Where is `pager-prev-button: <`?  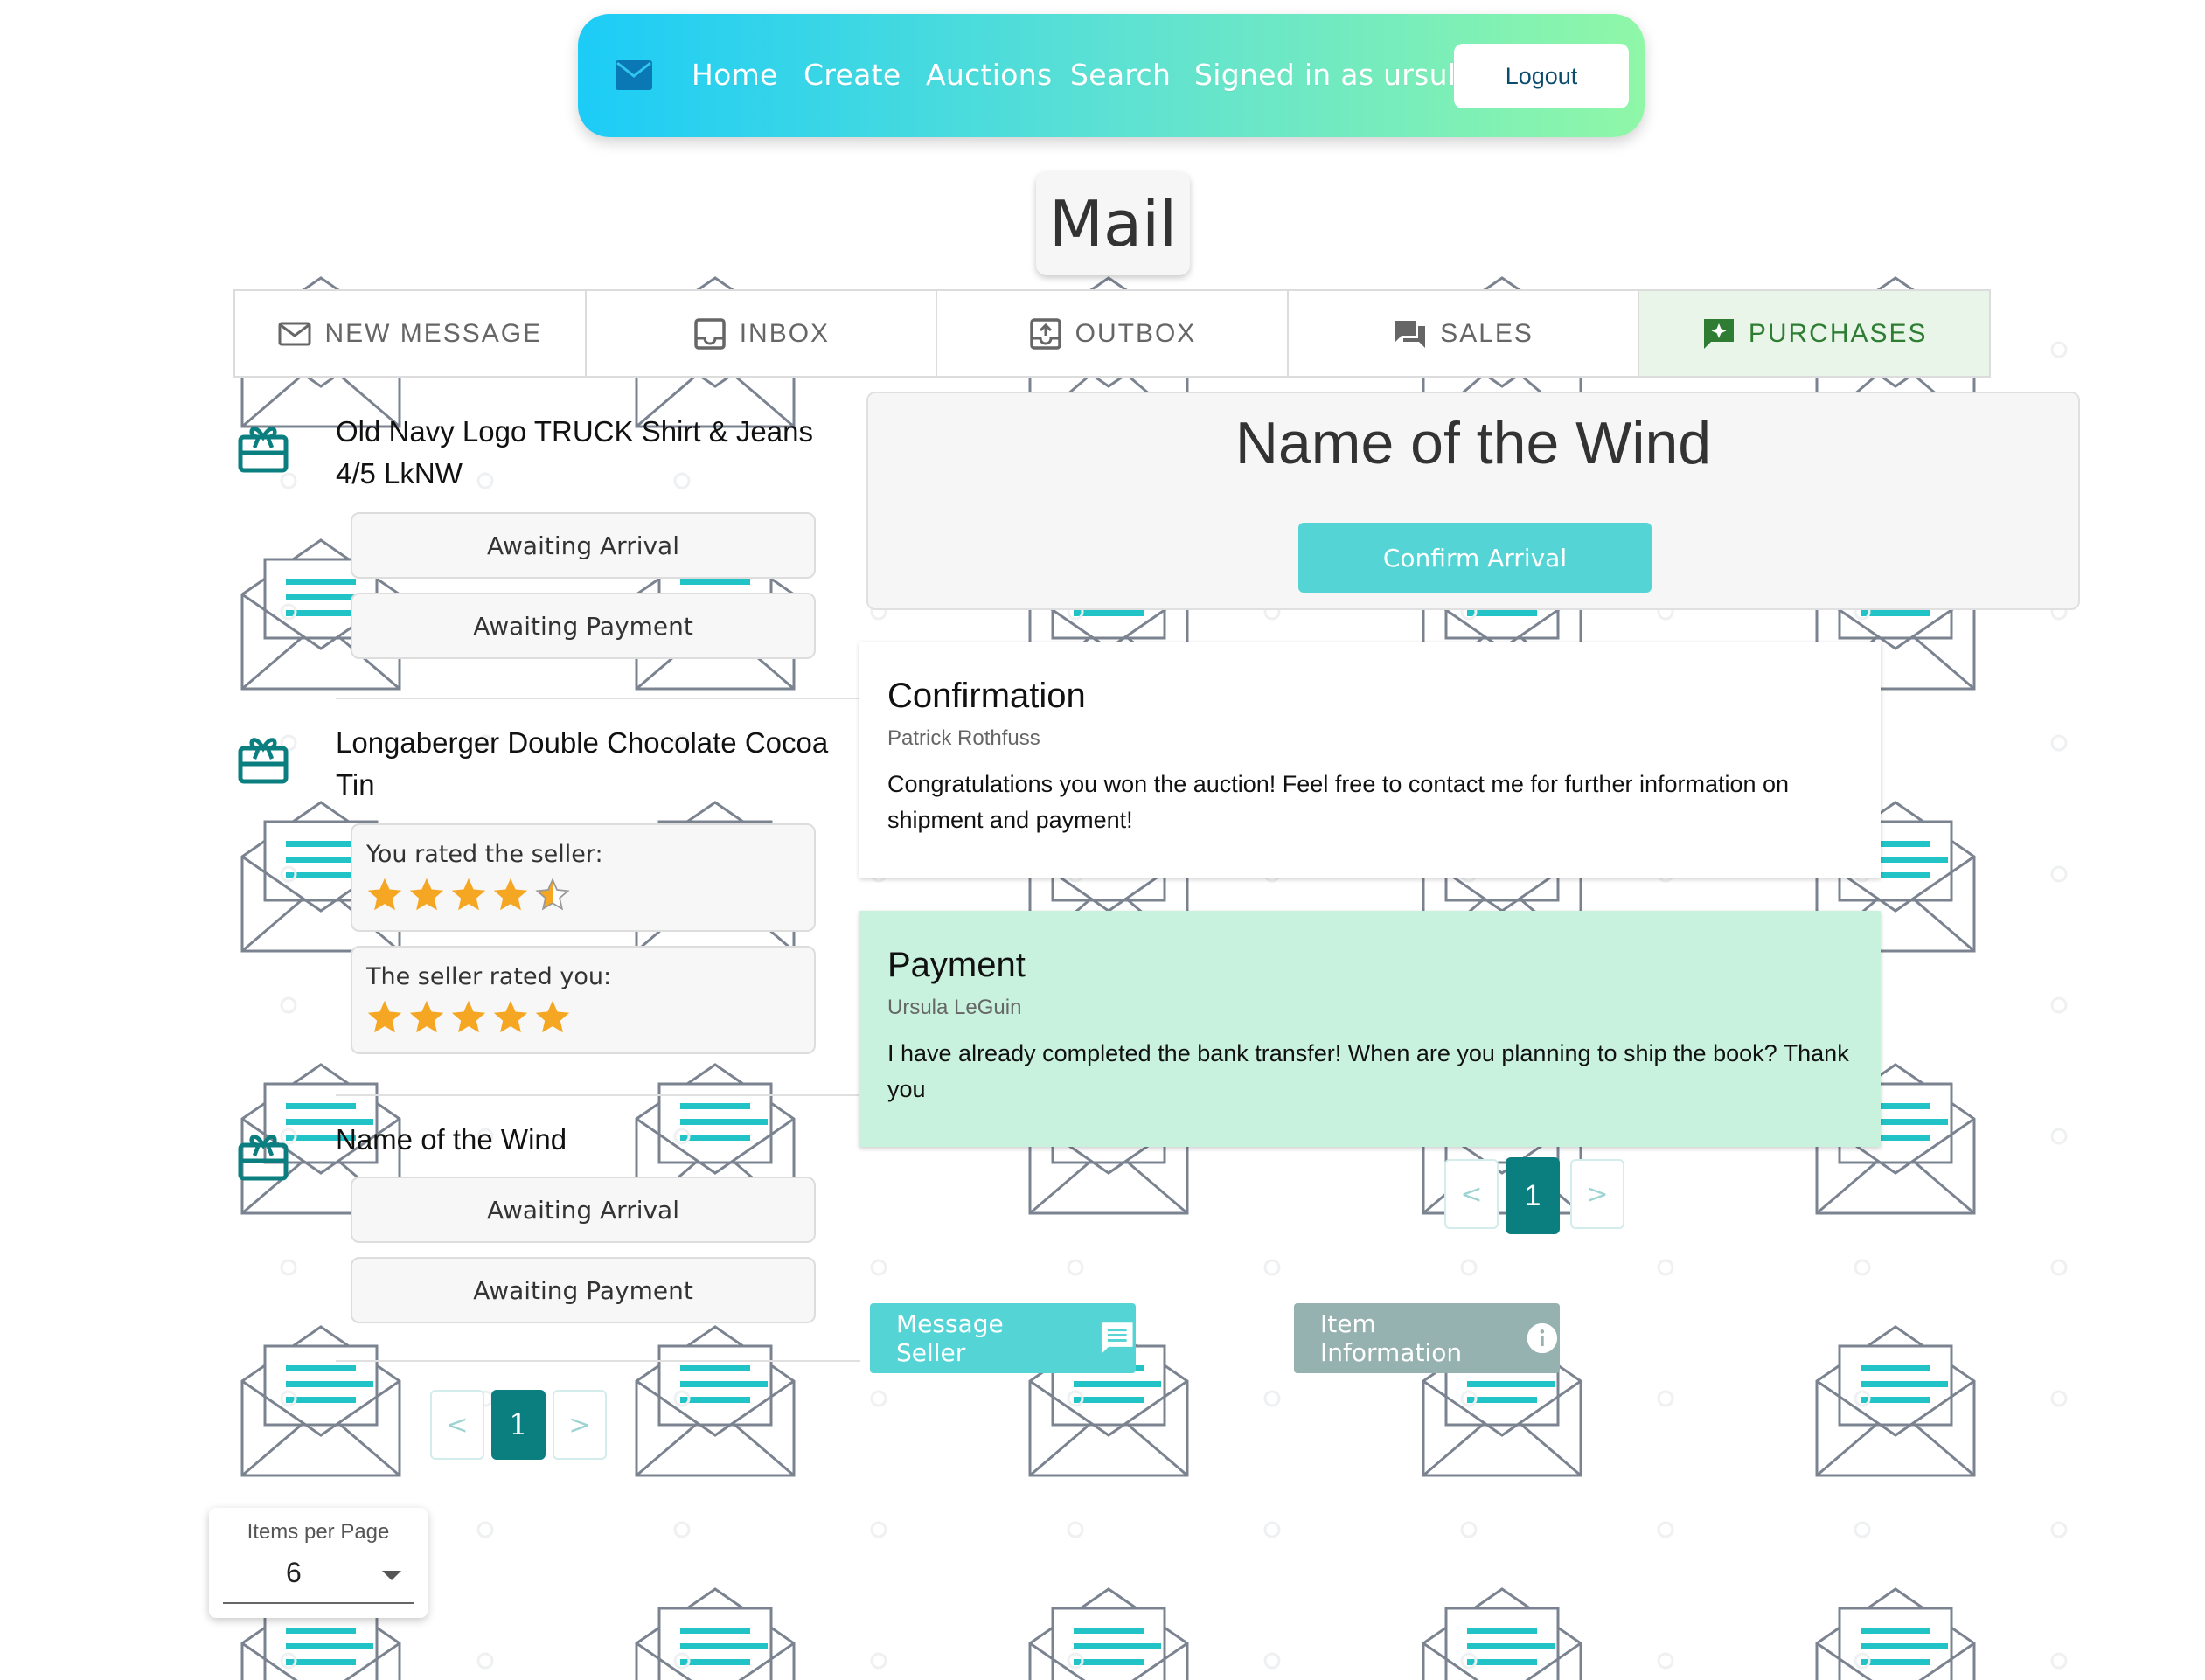 pager-prev-button: < is located at coordinates (457, 1425).